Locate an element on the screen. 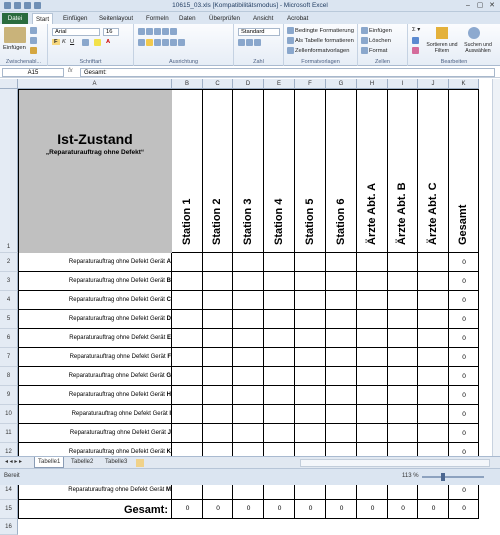 This screenshot has height=535, width=500. find-select-icon is located at coordinates (474, 33).